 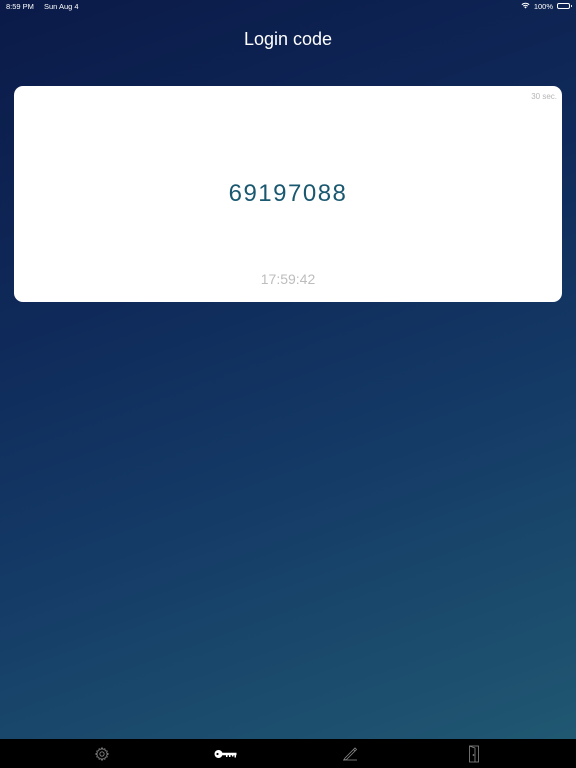 I want to click on status-date: Sun Aug 4, so click(x=61, y=6).